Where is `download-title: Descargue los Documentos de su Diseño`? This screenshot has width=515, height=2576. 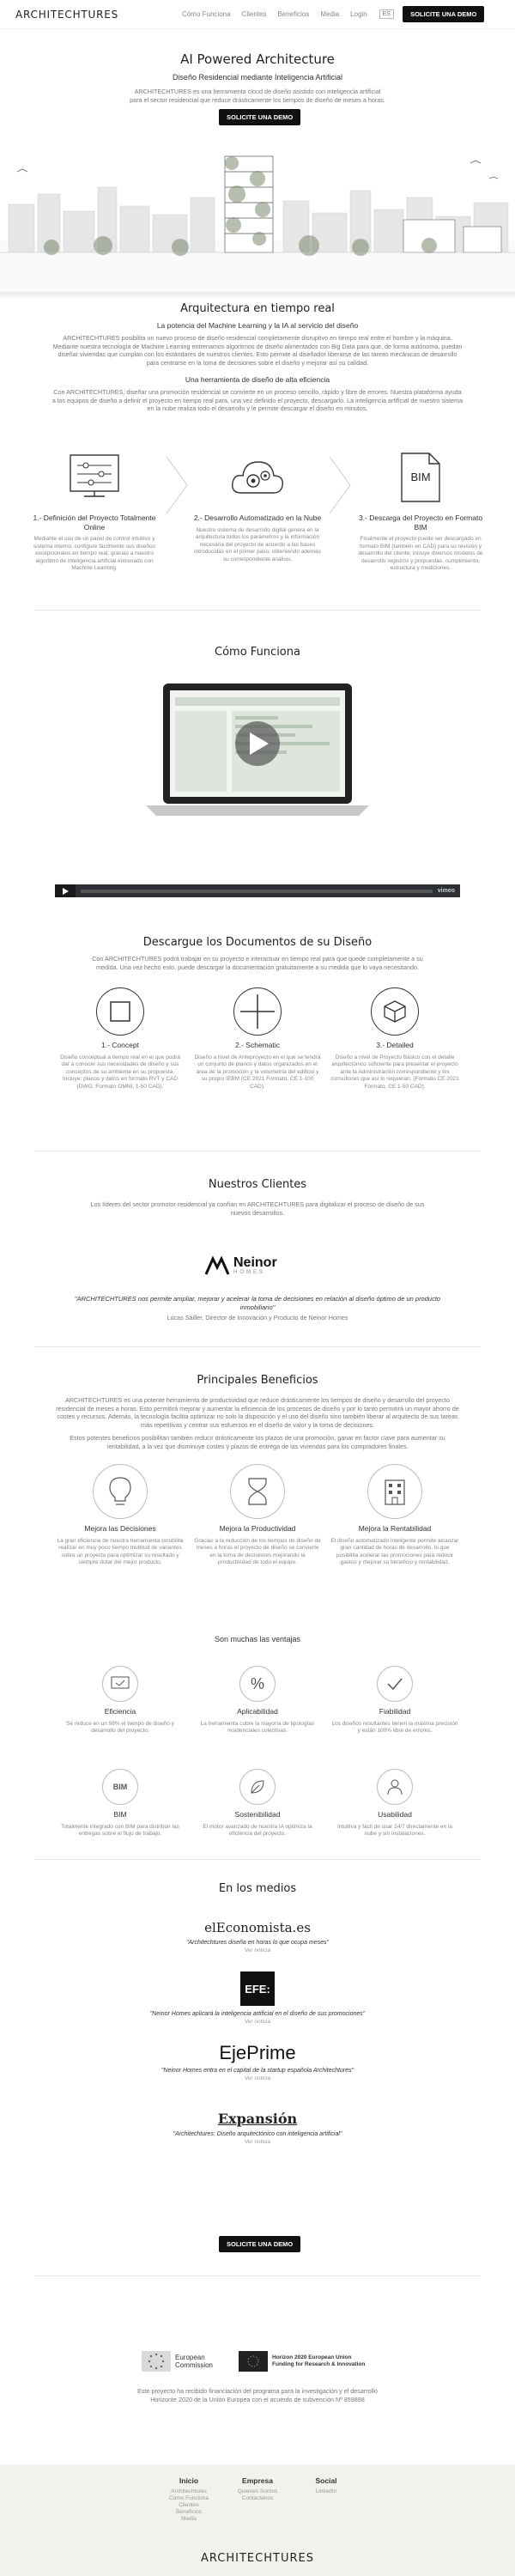
download-title: Descargue los Documentos de su Diseño is located at coordinates (257, 943).